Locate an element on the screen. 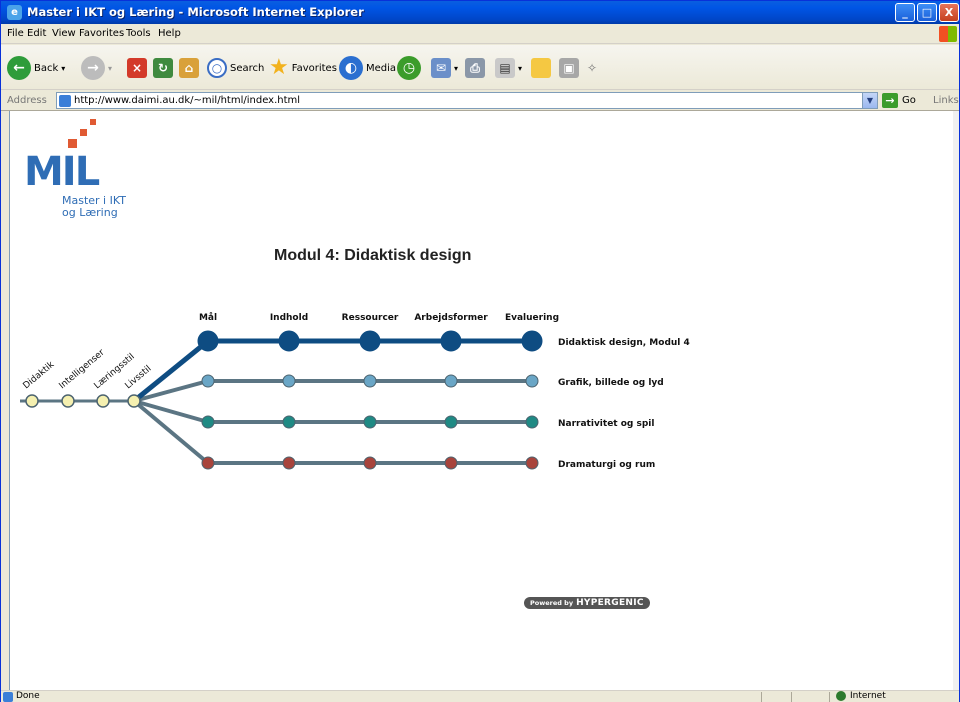  folder-icon is located at coordinates (541, 68).